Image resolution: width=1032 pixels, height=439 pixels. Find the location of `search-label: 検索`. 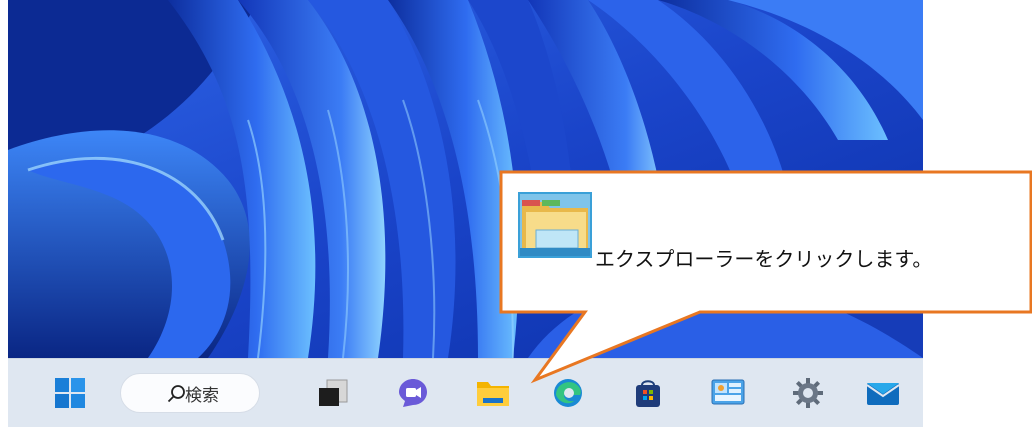

search-label: 検索 is located at coordinates (202, 395).